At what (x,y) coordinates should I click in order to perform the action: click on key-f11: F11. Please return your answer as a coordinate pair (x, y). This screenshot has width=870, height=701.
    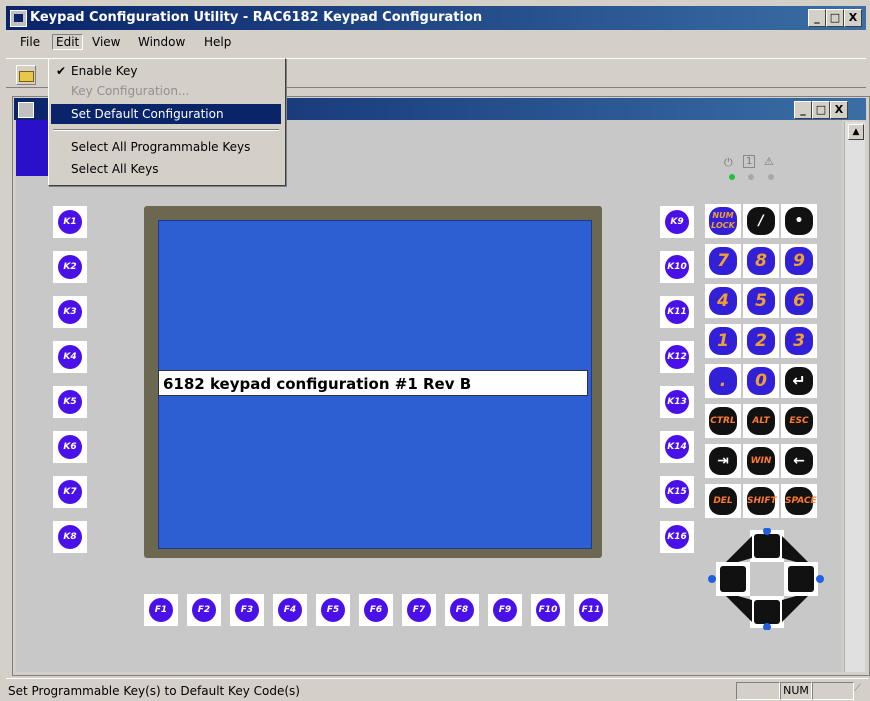
    Looking at the image, I should click on (591, 610).